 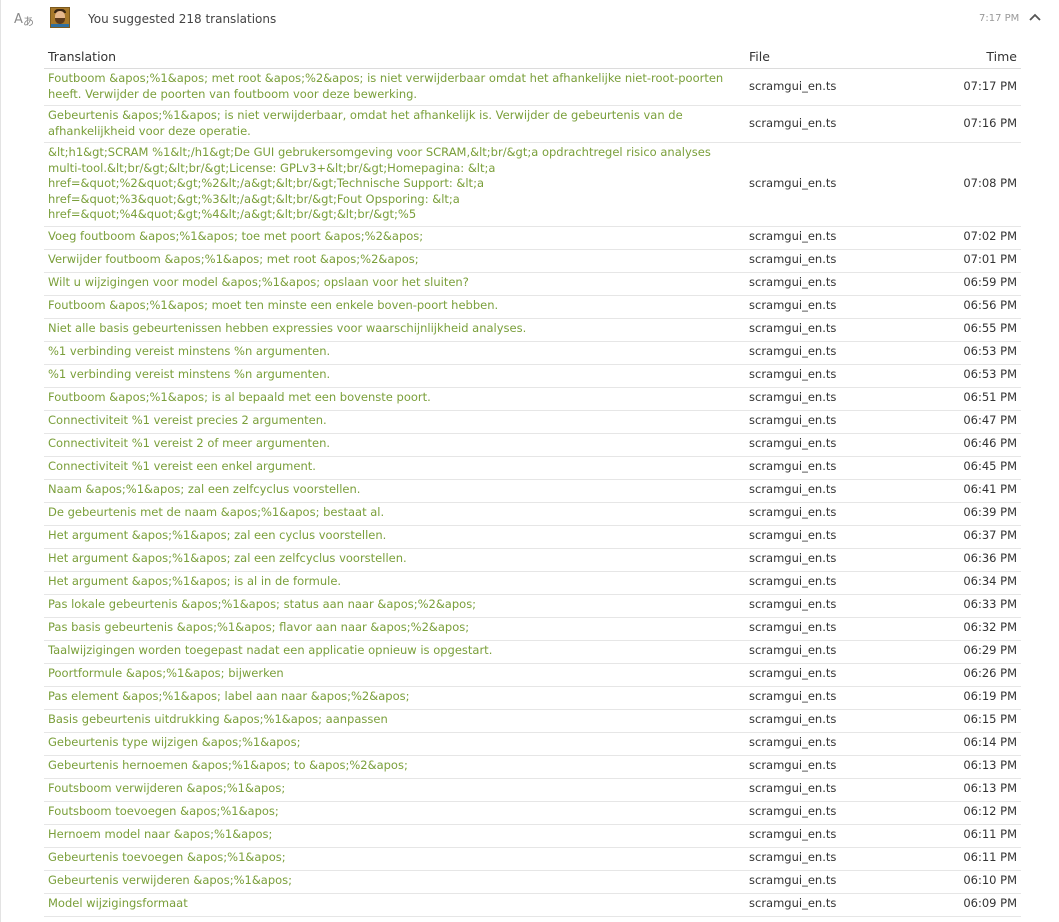 What do you see at coordinates (166, 673) in the screenshot?
I see `translation-link: Poortformule &apos;%1&apos; bijwerken` at bounding box center [166, 673].